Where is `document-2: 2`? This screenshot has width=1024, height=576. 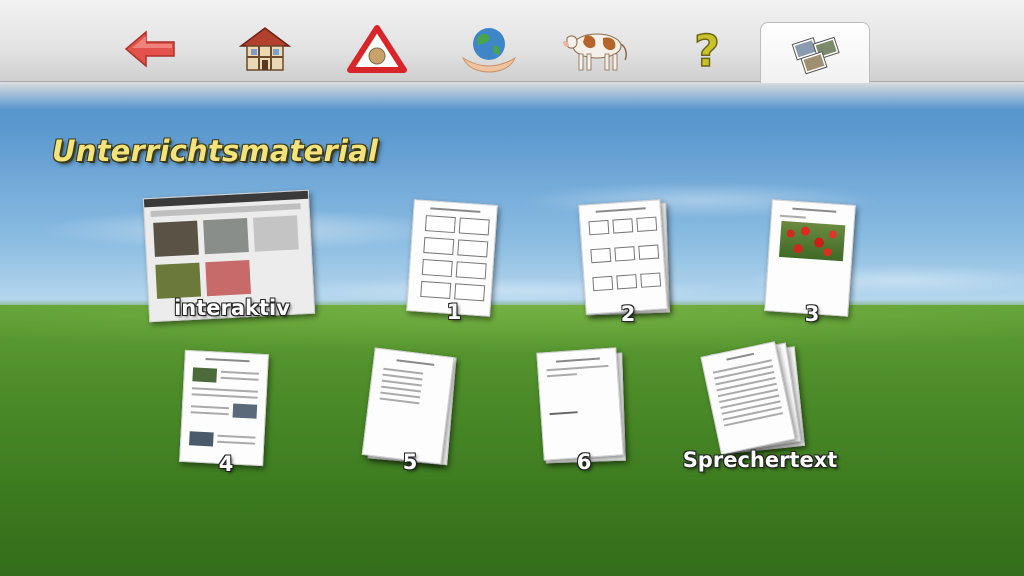
document-2: 2 is located at coordinates (627, 262).